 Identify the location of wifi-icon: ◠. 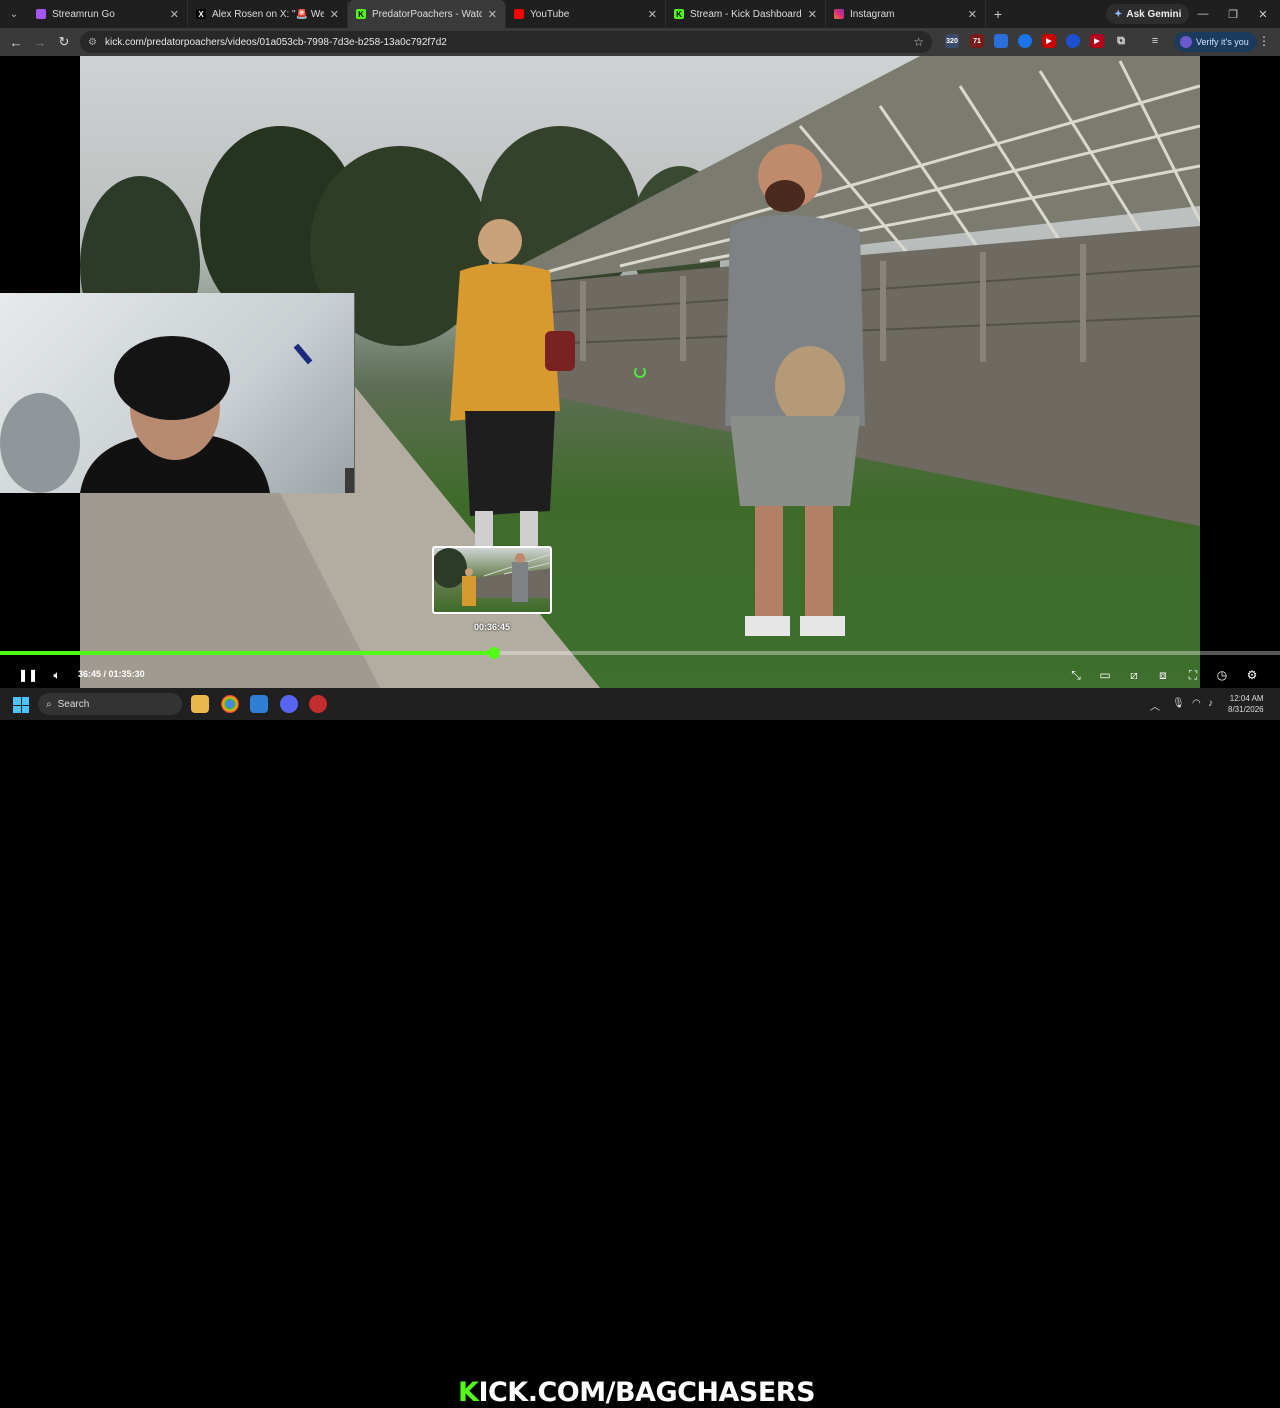
(1196, 703).